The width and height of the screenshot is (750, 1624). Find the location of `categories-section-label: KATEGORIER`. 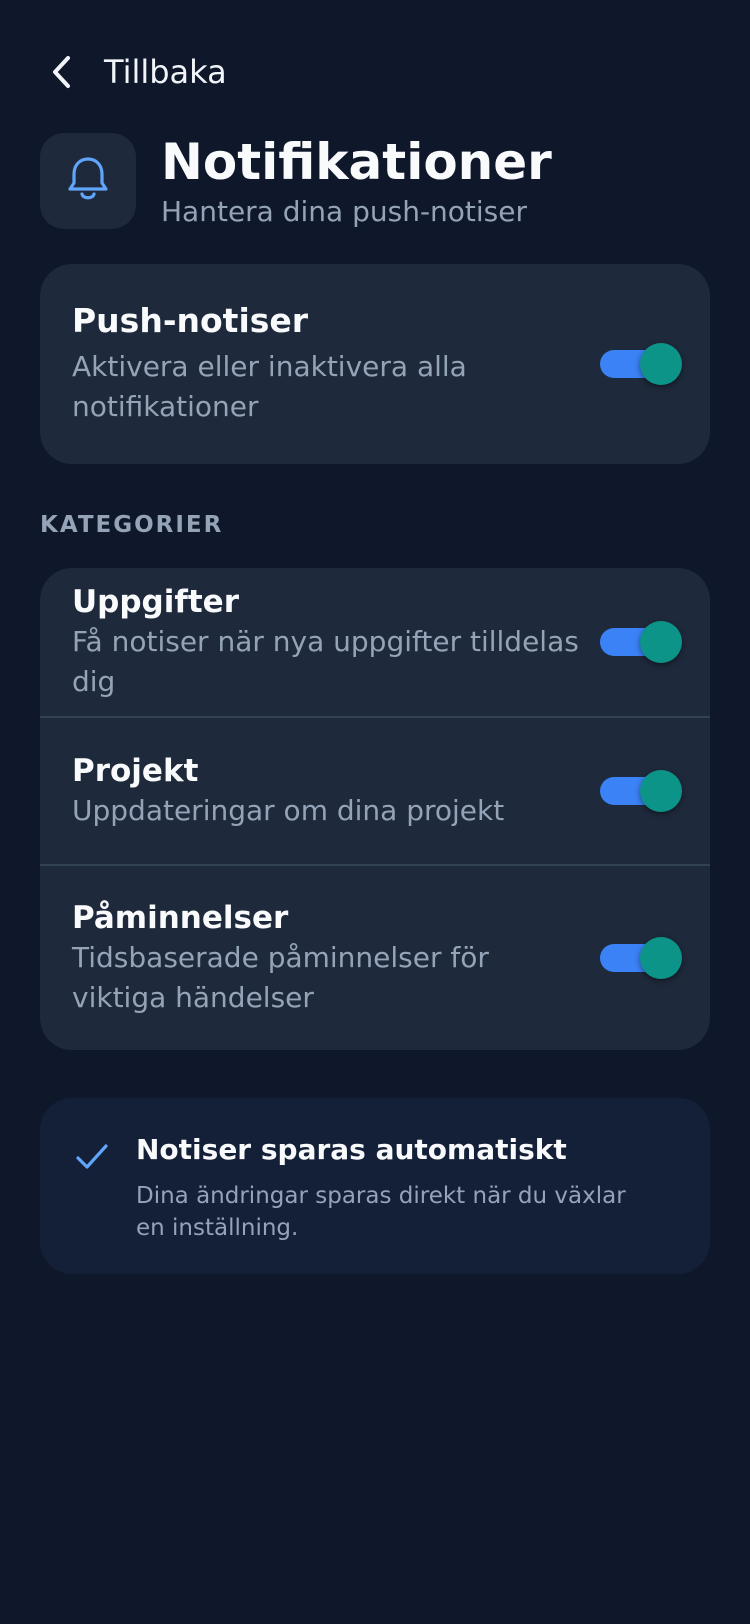

categories-section-label: KATEGORIER is located at coordinates (132, 525).